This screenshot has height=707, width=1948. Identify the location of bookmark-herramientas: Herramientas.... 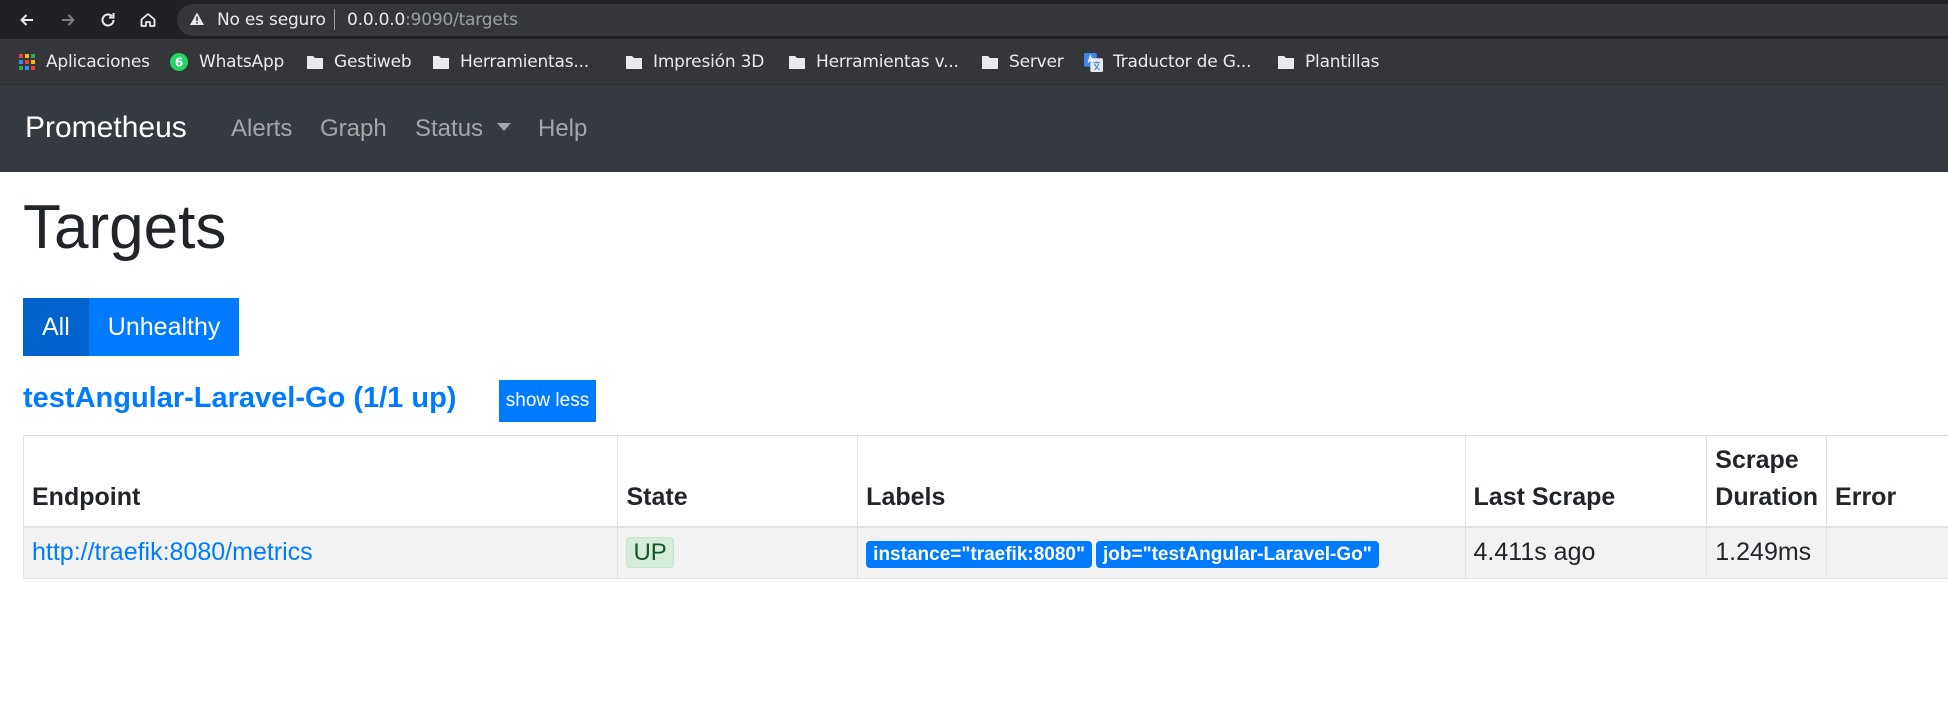
(510, 62).